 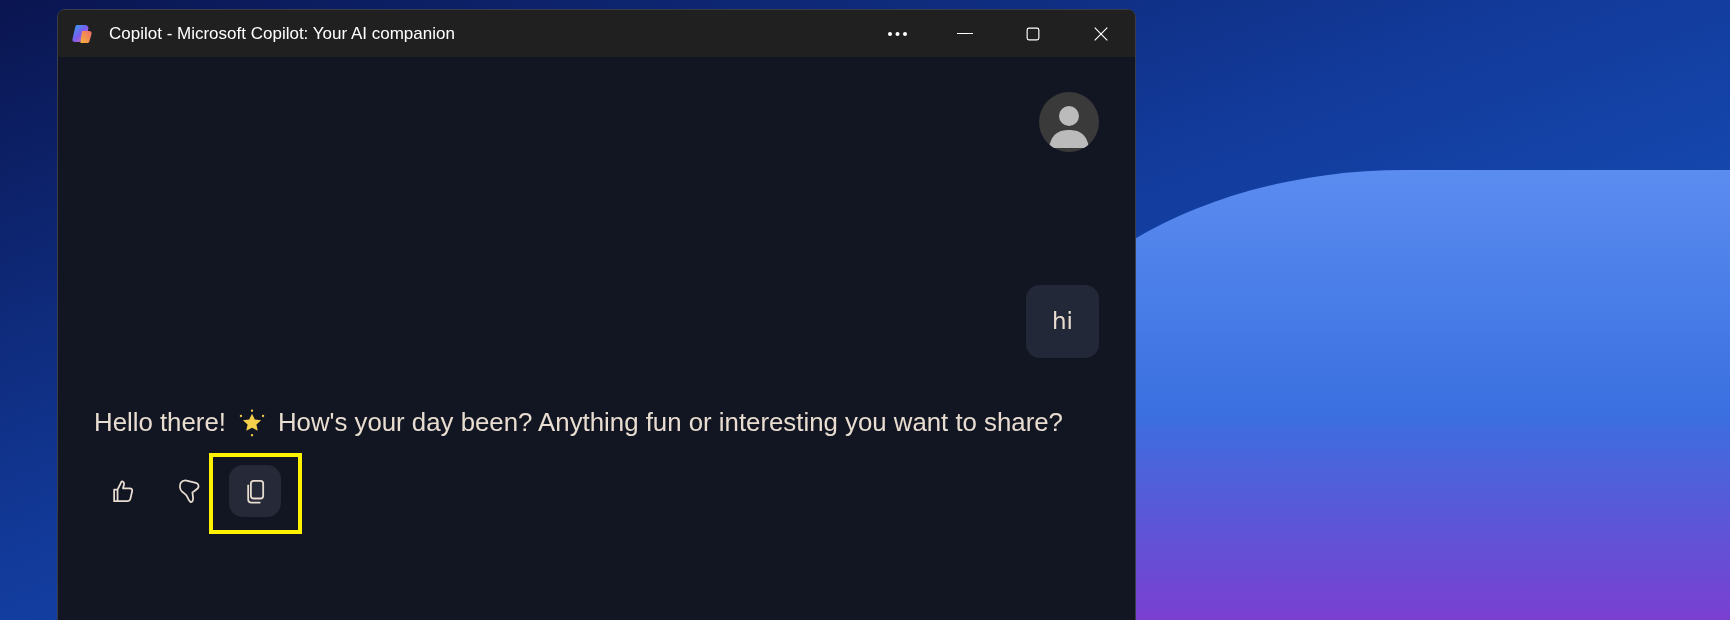 What do you see at coordinates (160, 422) in the screenshot?
I see `reply-text: Hello there!` at bounding box center [160, 422].